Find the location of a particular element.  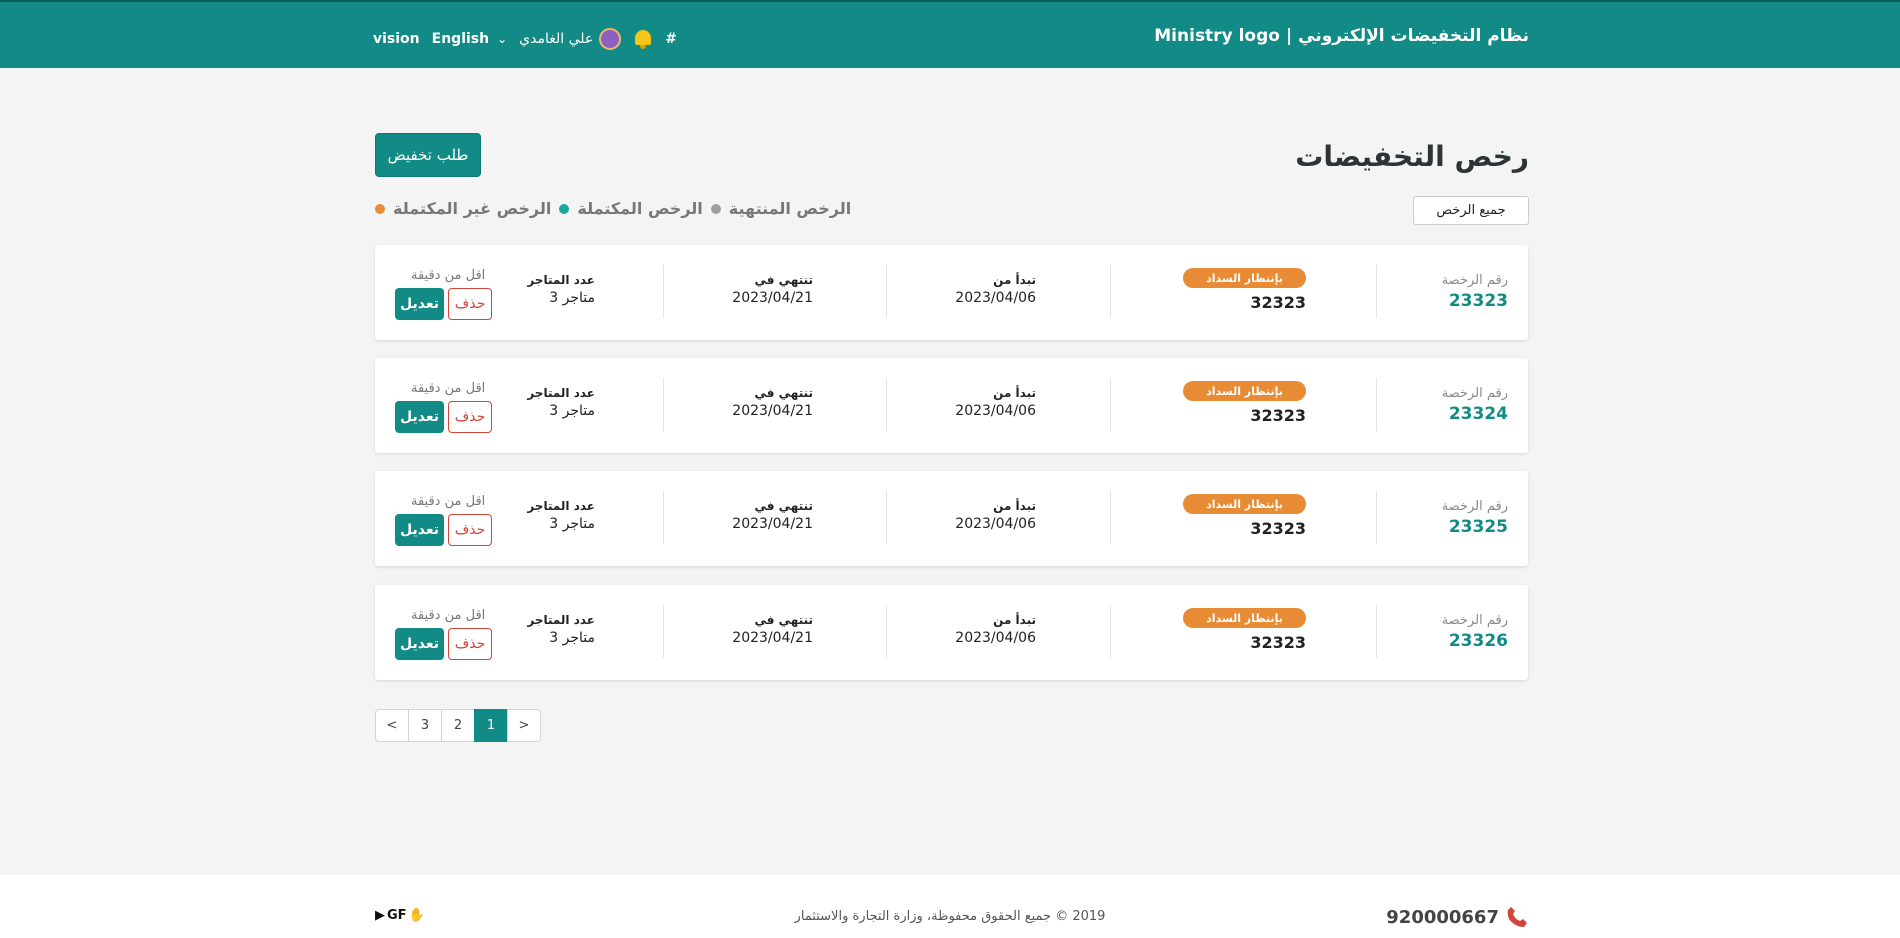

ministry-logo: Ministry logo is located at coordinates (1217, 36).